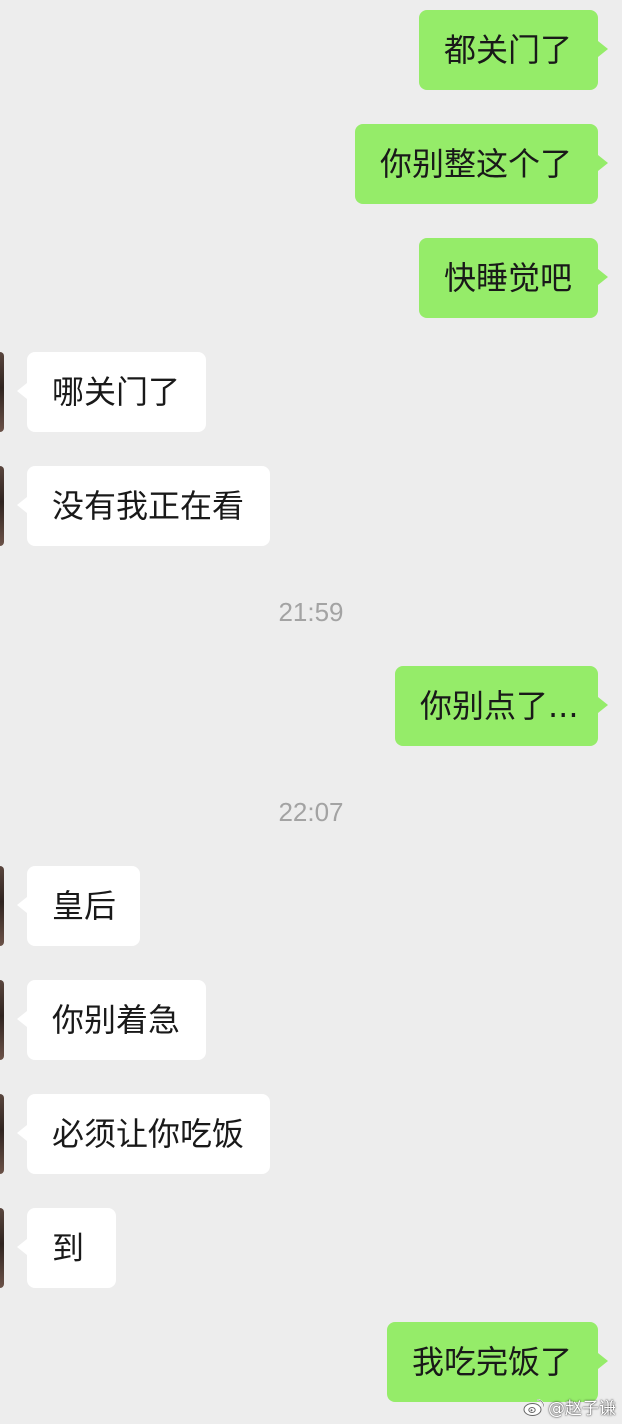 This screenshot has height=1424, width=622. I want to click on outgoing-message-bubble: 你别整这个了, so click(481, 164).